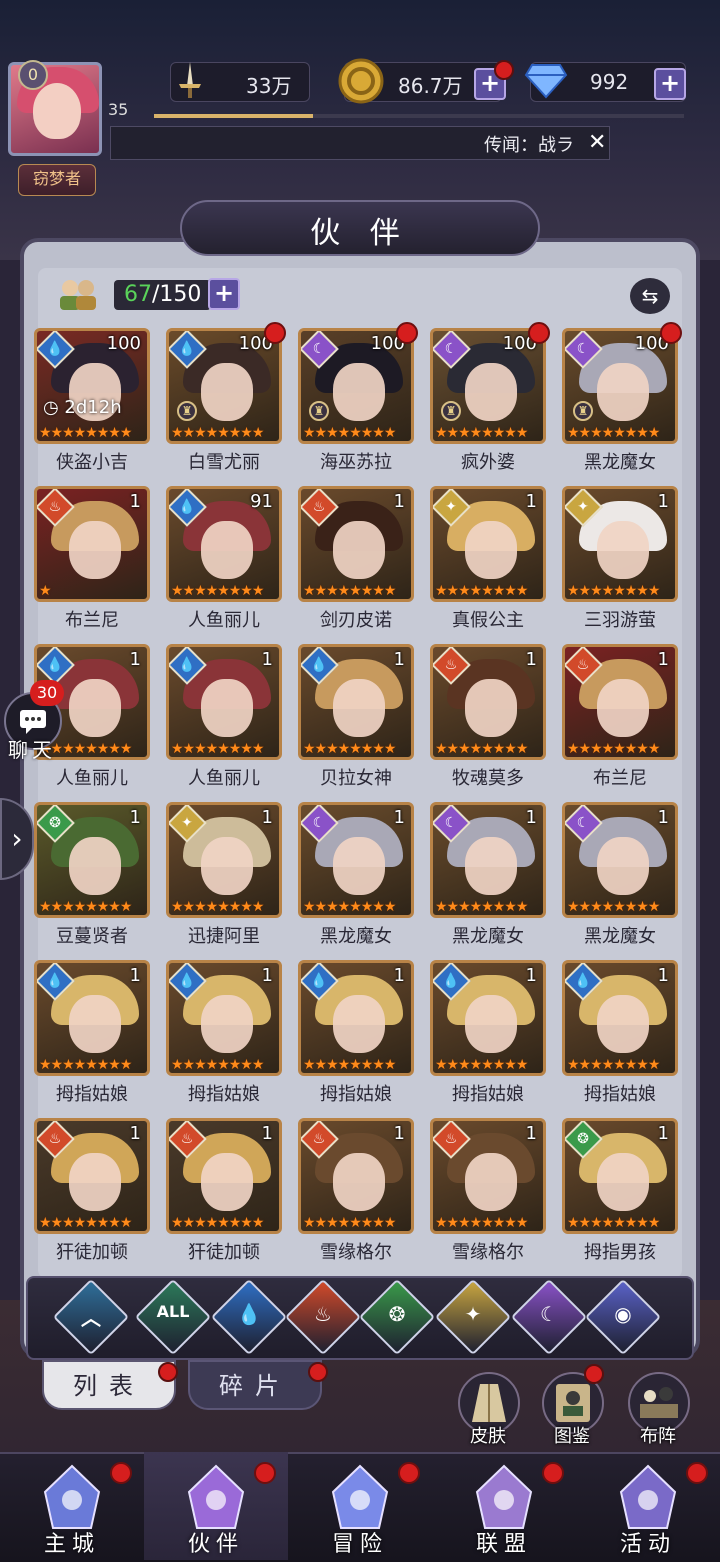  I want to click on partner-card: 💧 100 ◷ 2d12h ★★★★★★★★, so click(92, 386).